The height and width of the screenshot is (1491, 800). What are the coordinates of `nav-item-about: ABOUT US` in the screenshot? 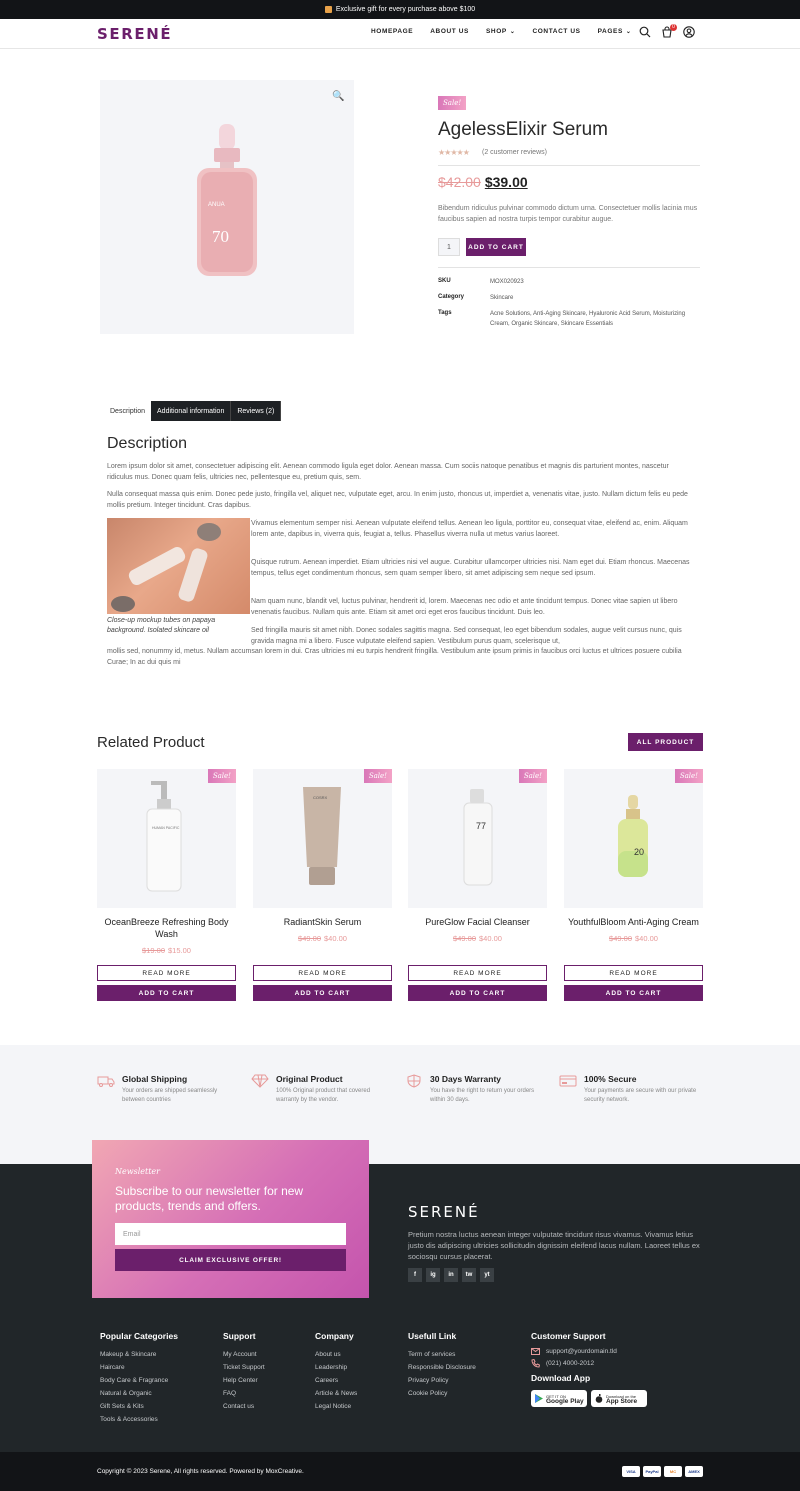 It's located at (449, 31).